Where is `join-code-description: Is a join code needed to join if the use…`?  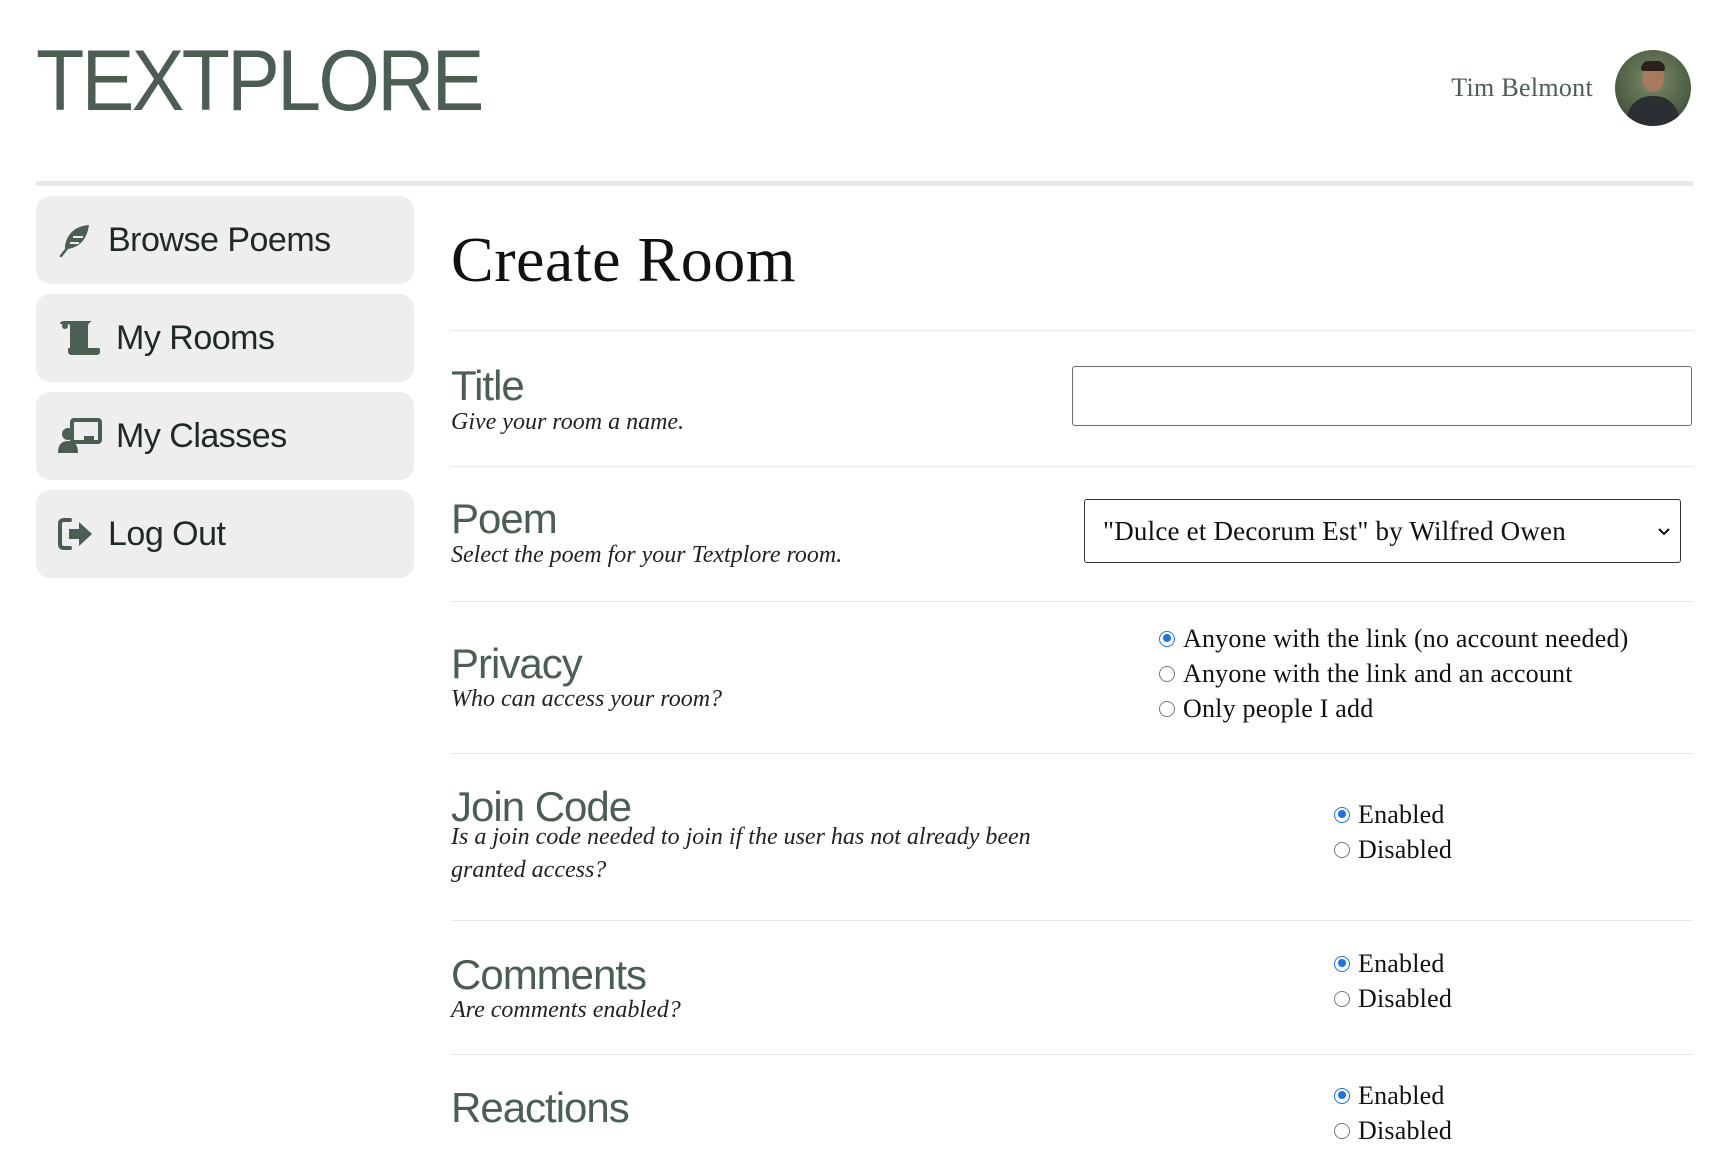 join-code-description: Is a join code needed to join if the use… is located at coordinates (741, 853).